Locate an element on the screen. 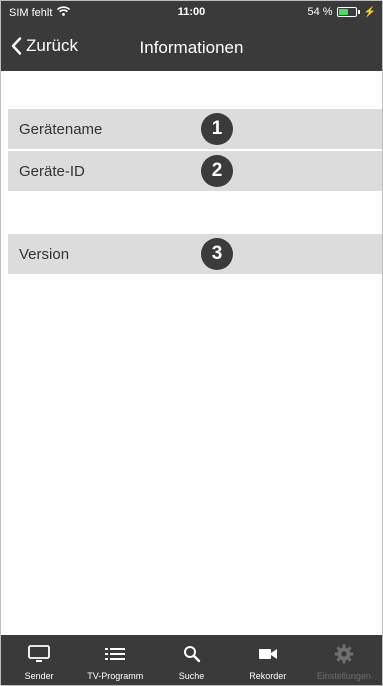 Image resolution: width=383 pixels, height=686 pixels. battery-level-fill is located at coordinates (343, 12).